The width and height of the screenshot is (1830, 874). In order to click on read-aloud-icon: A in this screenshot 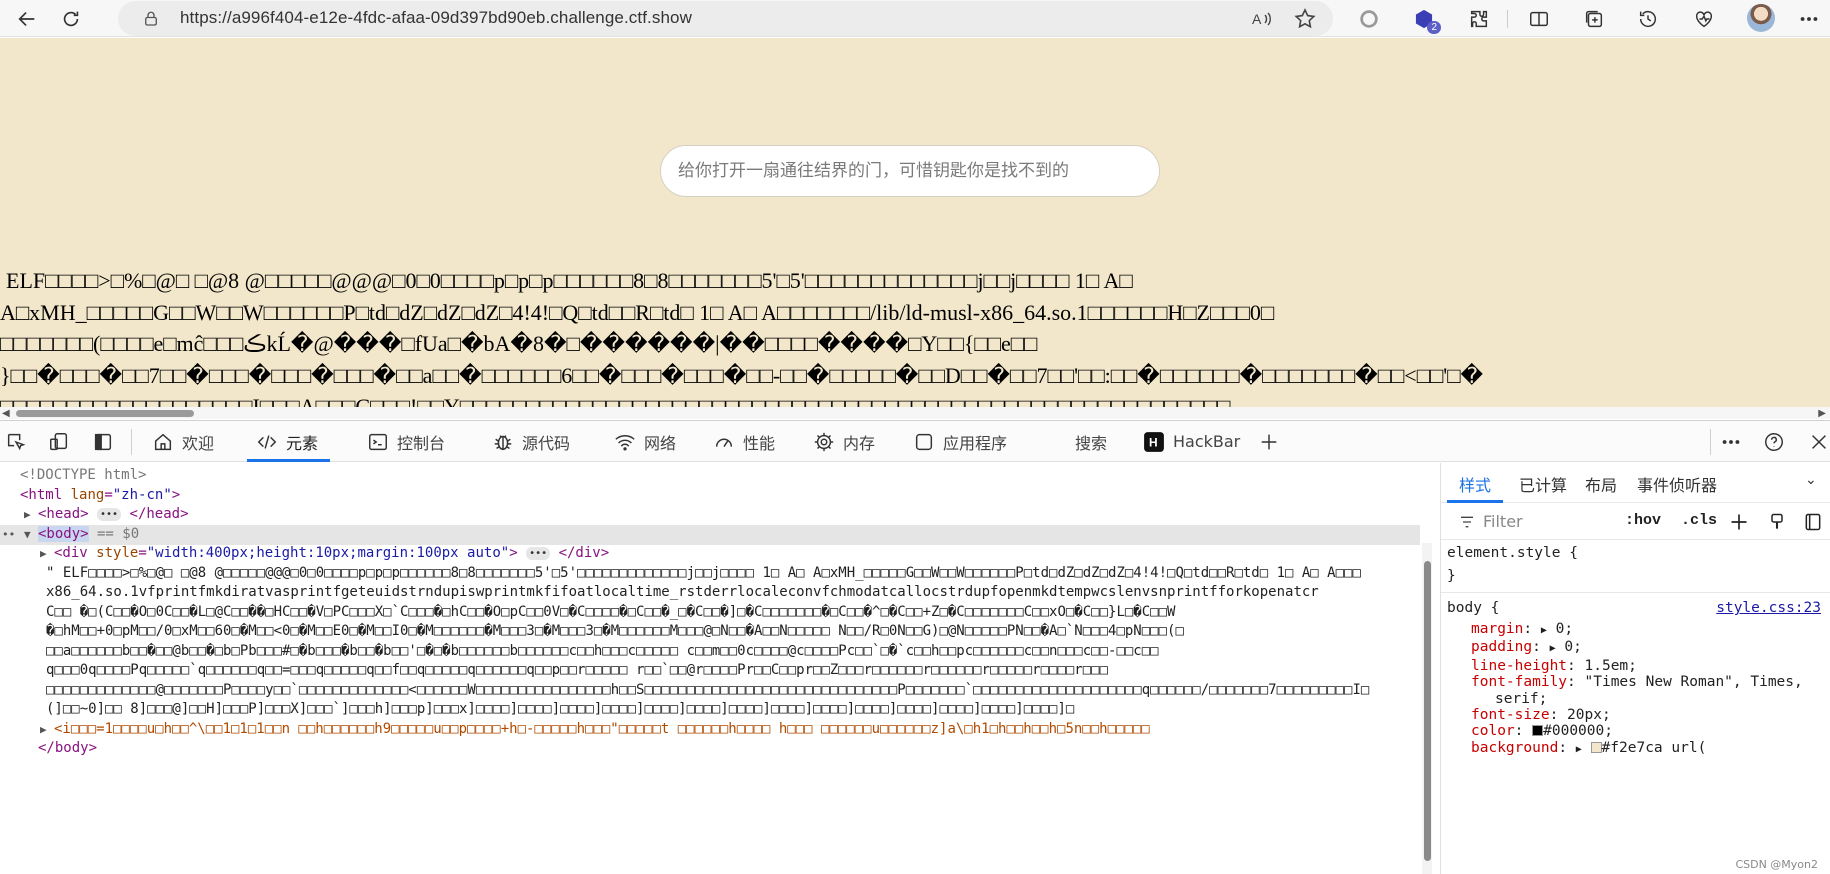, I will do `click(1262, 19)`.